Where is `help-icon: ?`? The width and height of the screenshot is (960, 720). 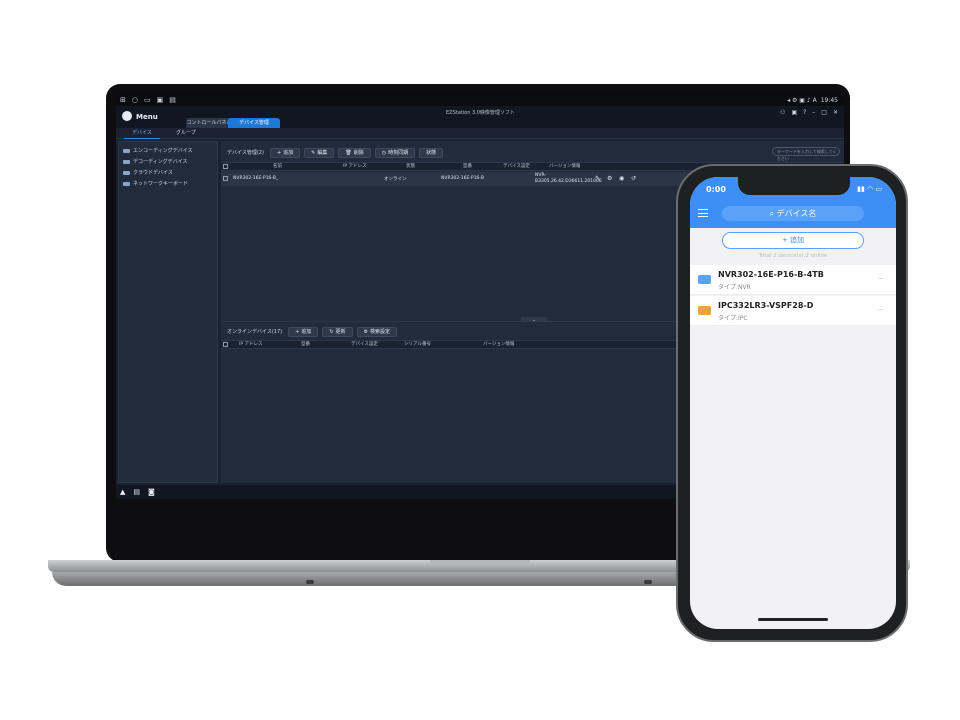 help-icon: ? is located at coordinates (804, 112).